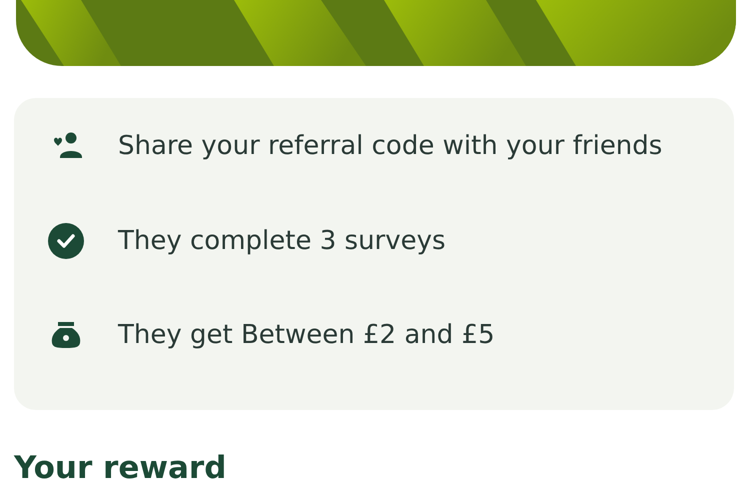  Describe the element at coordinates (66, 240) in the screenshot. I see `check-circle-icon` at that location.